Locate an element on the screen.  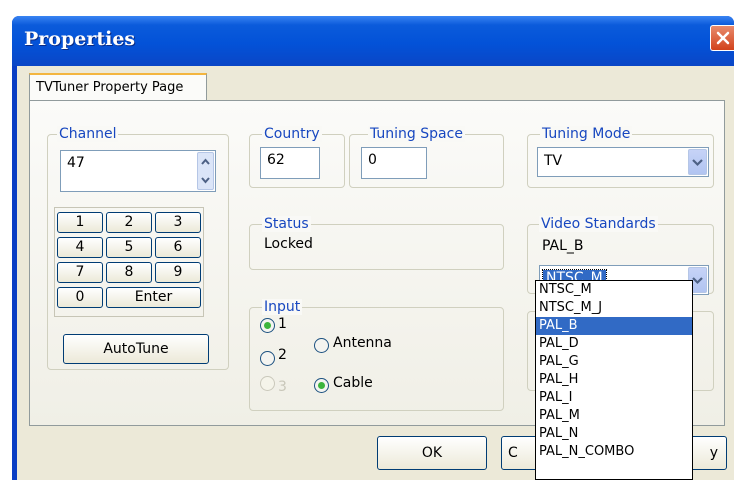
status-group: Status Locked is located at coordinates (376, 243).